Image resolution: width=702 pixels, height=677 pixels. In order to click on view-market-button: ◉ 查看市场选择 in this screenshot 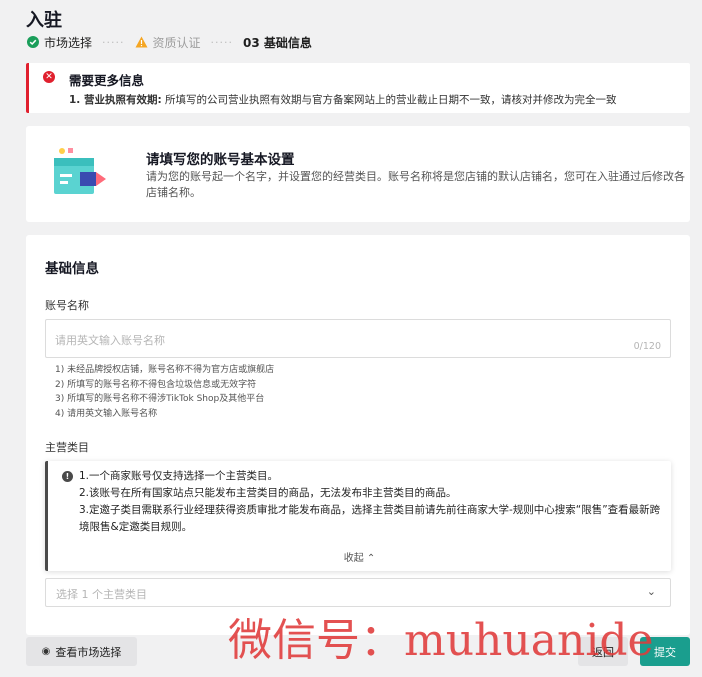, I will do `click(81, 651)`.